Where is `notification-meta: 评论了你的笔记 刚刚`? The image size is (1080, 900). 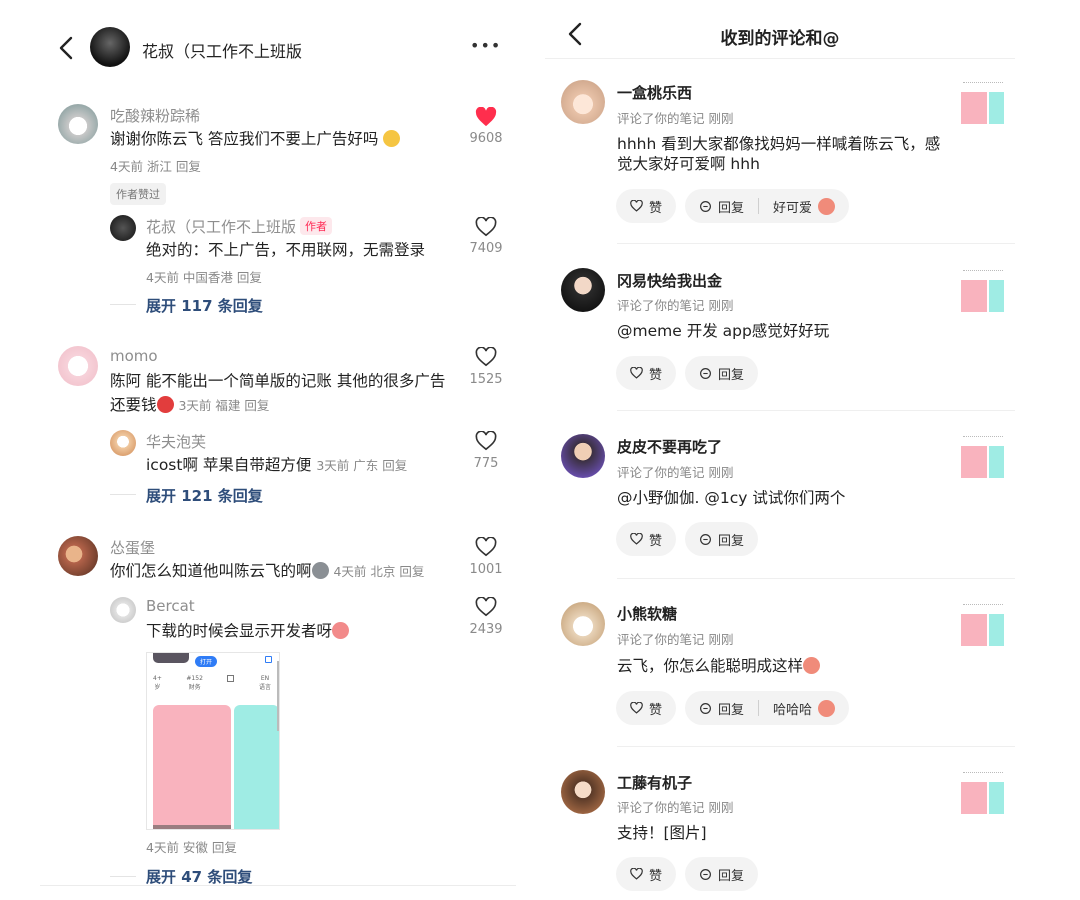
notification-meta: 评论了你的笔记 刚刚 is located at coordinates (675, 807).